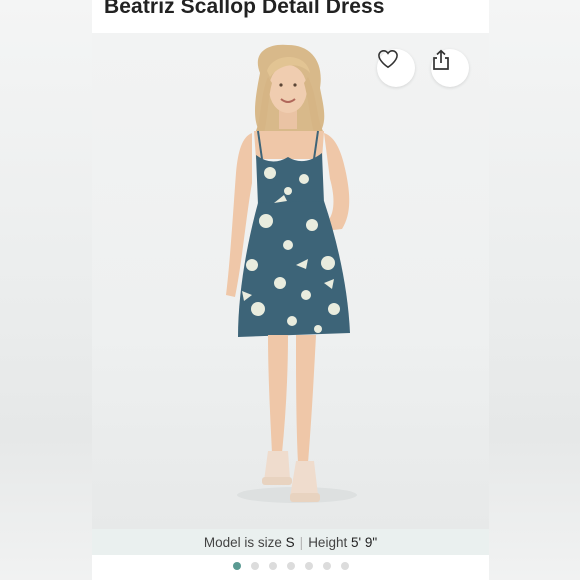 The image size is (580, 580). I want to click on model-size-value: S, so click(290, 542).